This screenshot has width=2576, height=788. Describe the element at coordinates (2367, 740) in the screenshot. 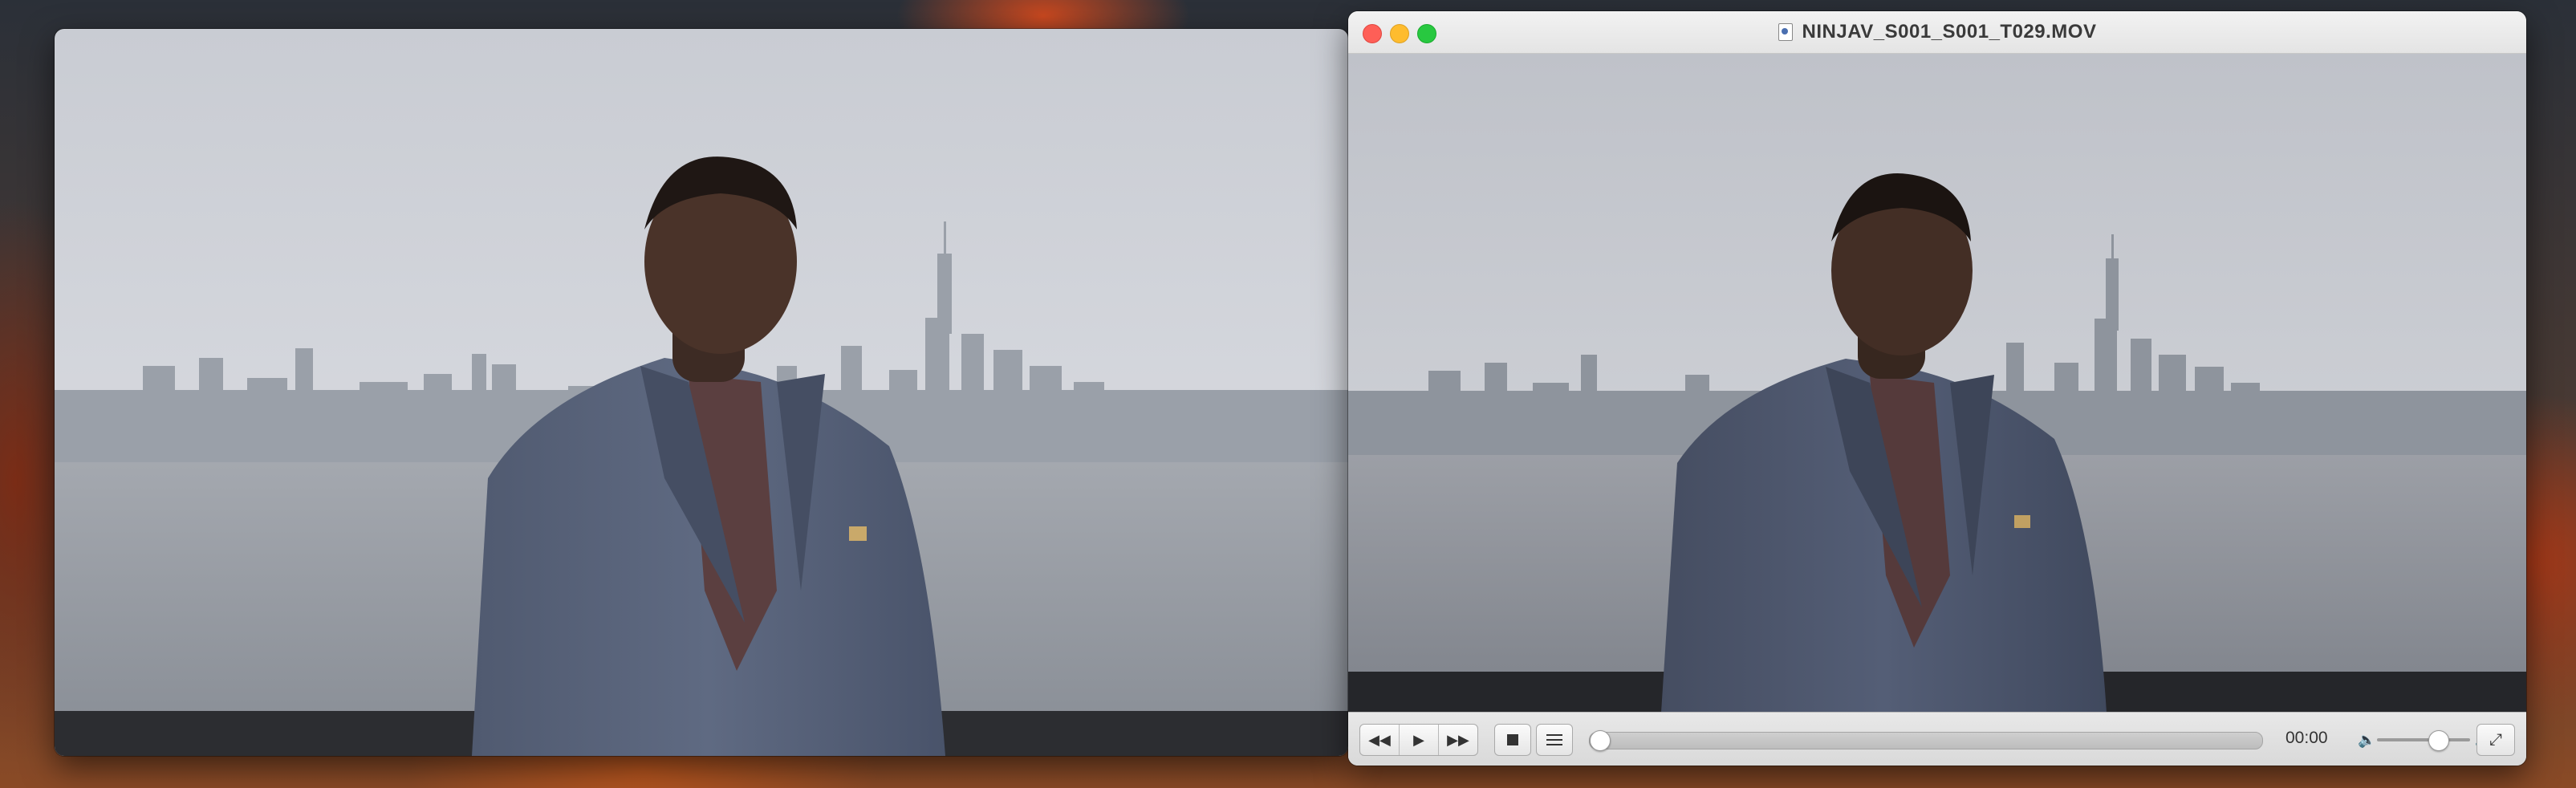

I see `volume-low-icon: 🔈` at that location.